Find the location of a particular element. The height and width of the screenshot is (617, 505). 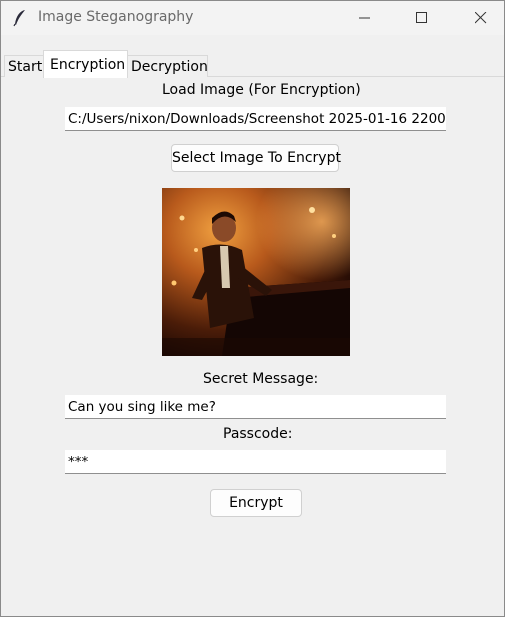

title-bar: Image Steganography is located at coordinates (252, 18).